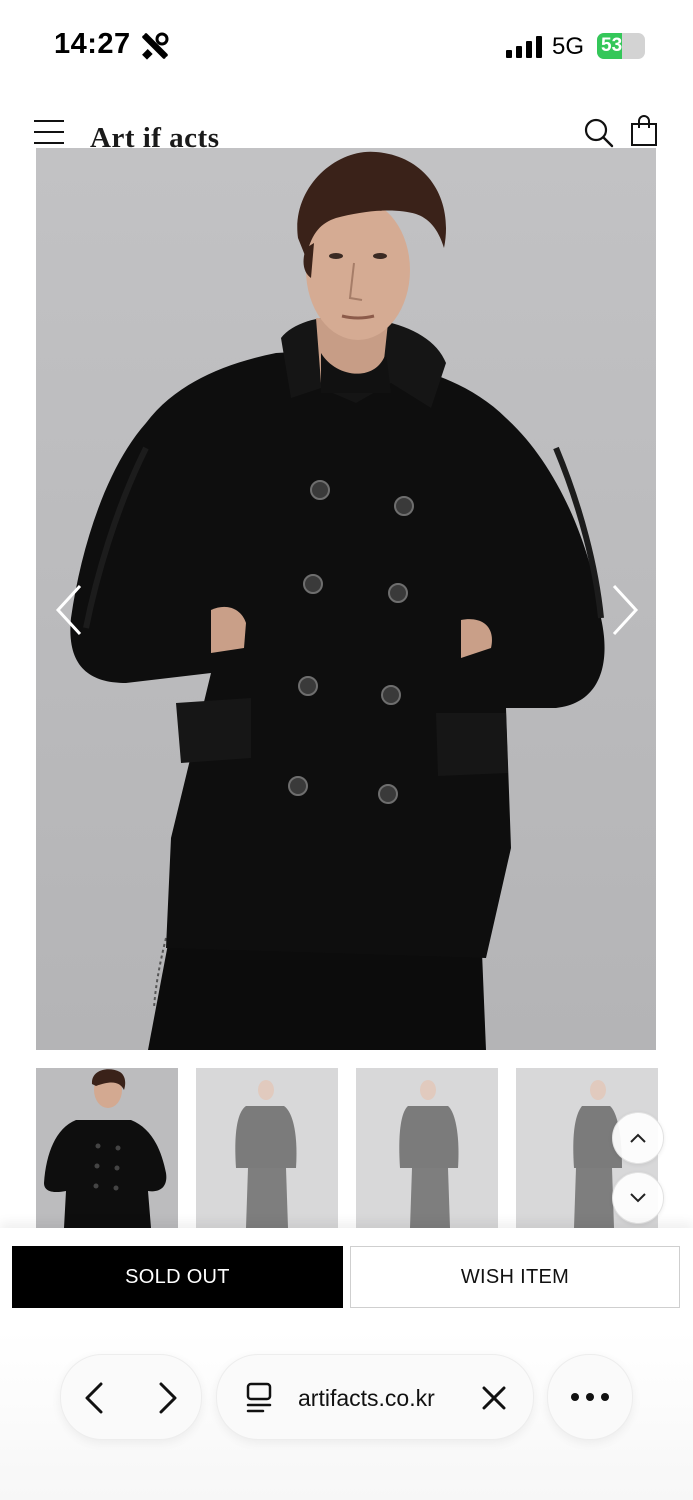 The height and width of the screenshot is (1500, 693). Describe the element at coordinates (70, 610) in the screenshot. I see `chevron-left-icon` at that location.